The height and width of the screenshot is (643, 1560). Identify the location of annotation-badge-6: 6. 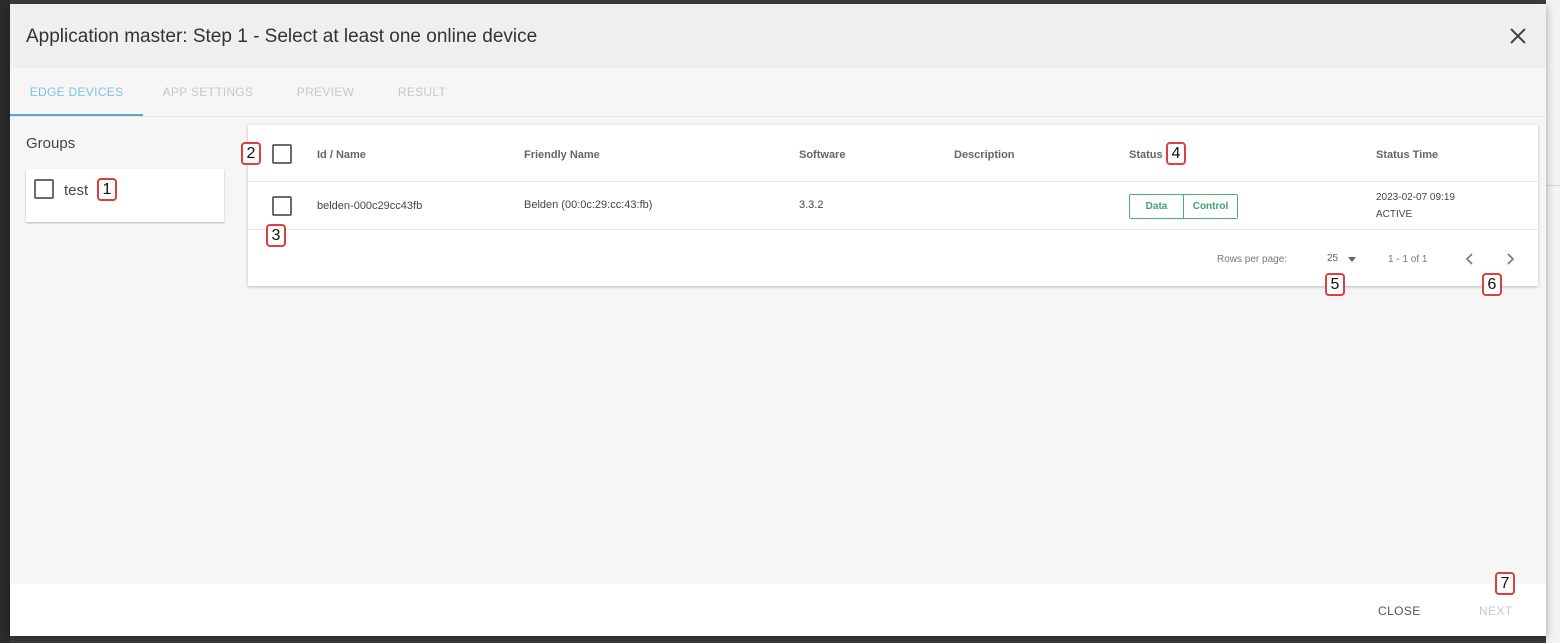
(1492, 284).